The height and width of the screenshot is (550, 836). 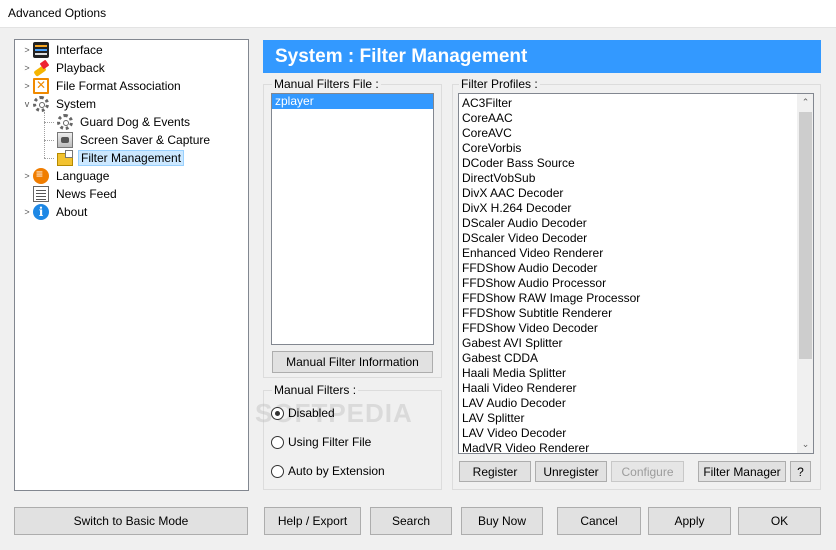 I want to click on tree-item-label: Interface, so click(x=79, y=50).